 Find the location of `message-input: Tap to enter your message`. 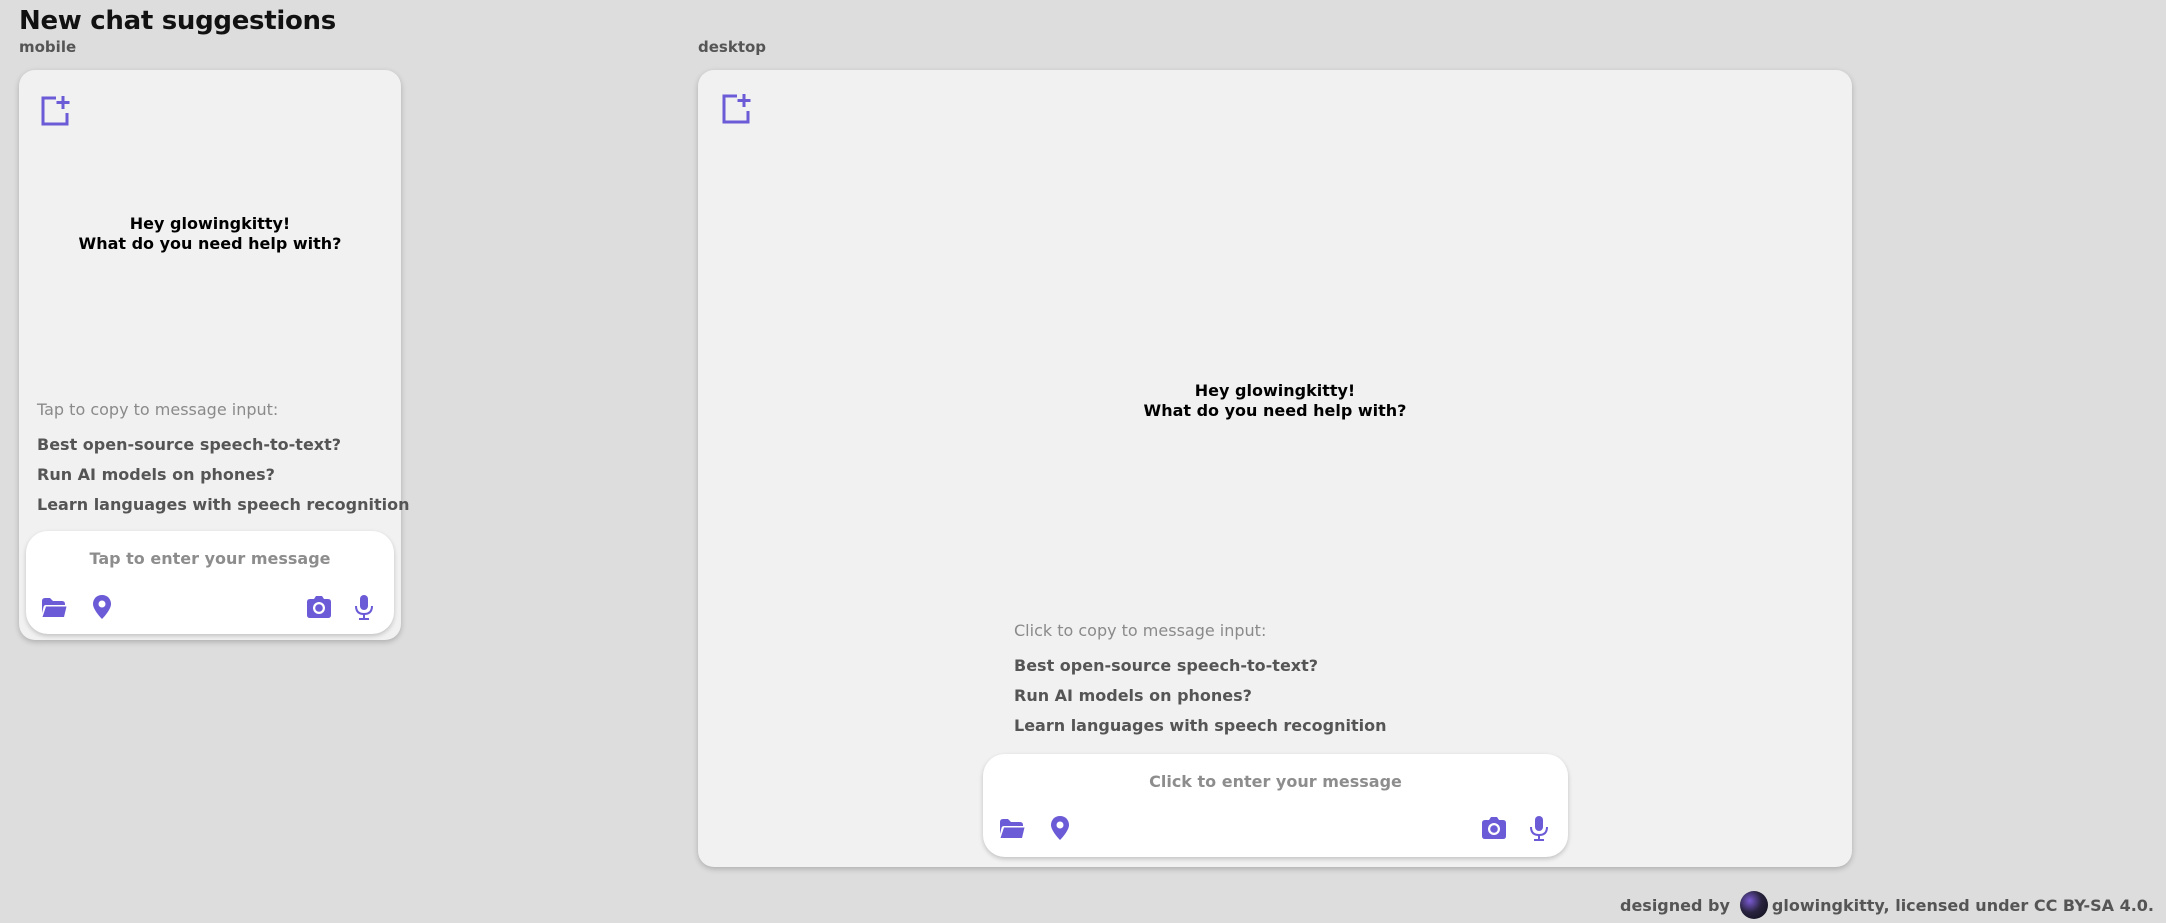

message-input: Tap to enter your message is located at coordinates (210, 558).